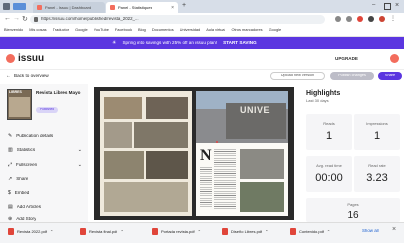 The height and width of the screenshot is (243, 404). I want to click on sidebar-item-share: ↗ Share, so click(18, 179).